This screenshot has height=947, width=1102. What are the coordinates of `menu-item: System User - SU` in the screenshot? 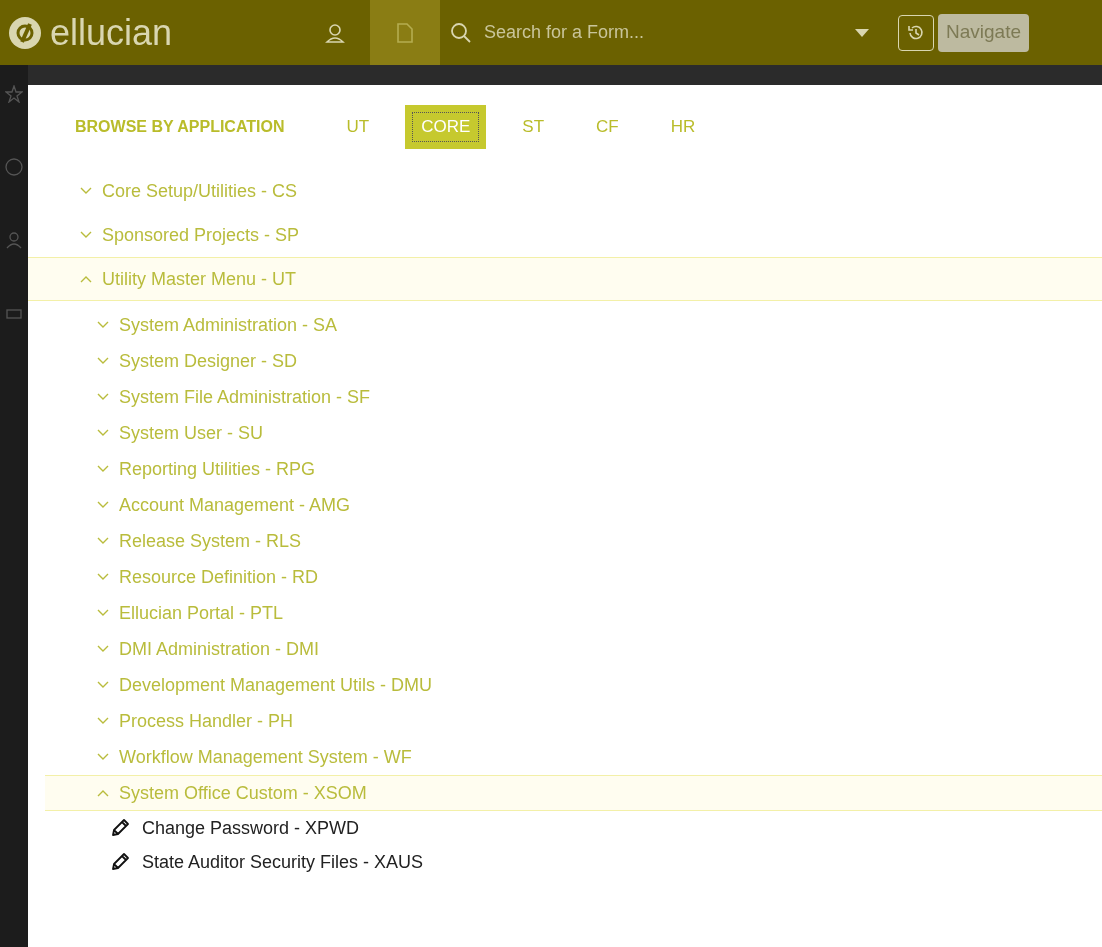 It's located at (191, 433).